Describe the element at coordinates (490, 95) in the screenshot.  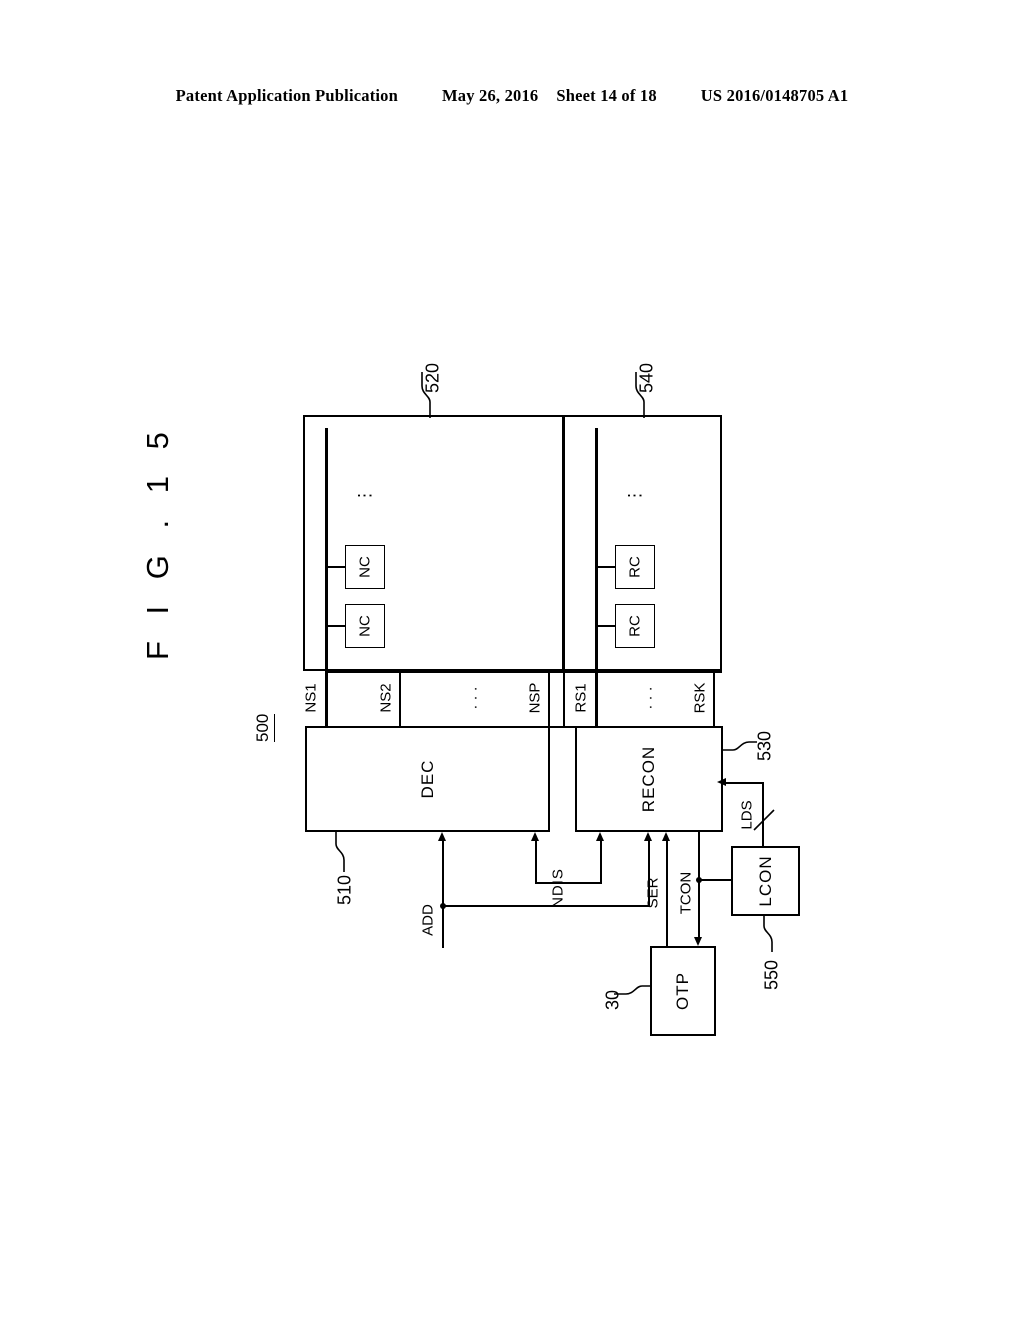
I see `header-date: May 26, 2016` at that location.